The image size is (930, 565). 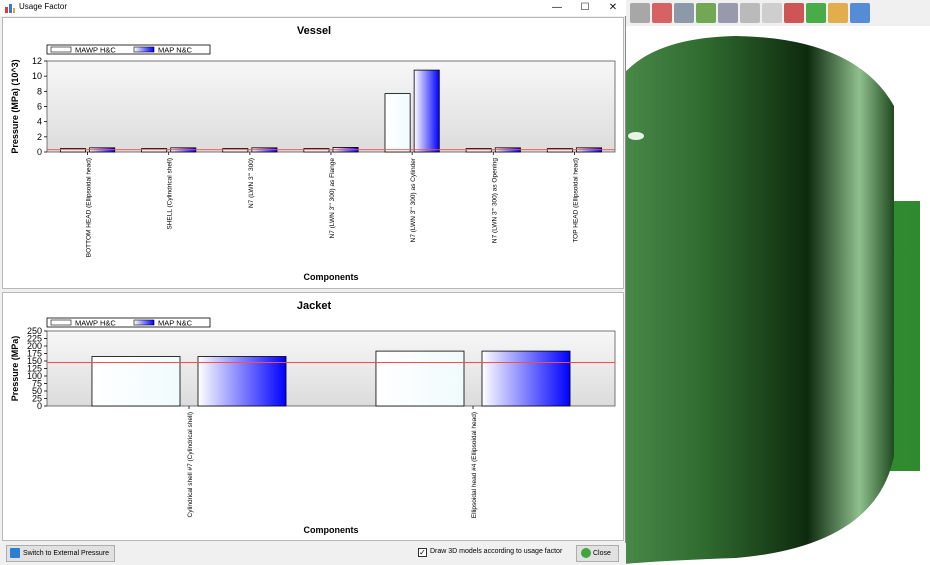 I want to click on x-tick-label: N7 (LWN 3"' 300), so click(x=251, y=183).